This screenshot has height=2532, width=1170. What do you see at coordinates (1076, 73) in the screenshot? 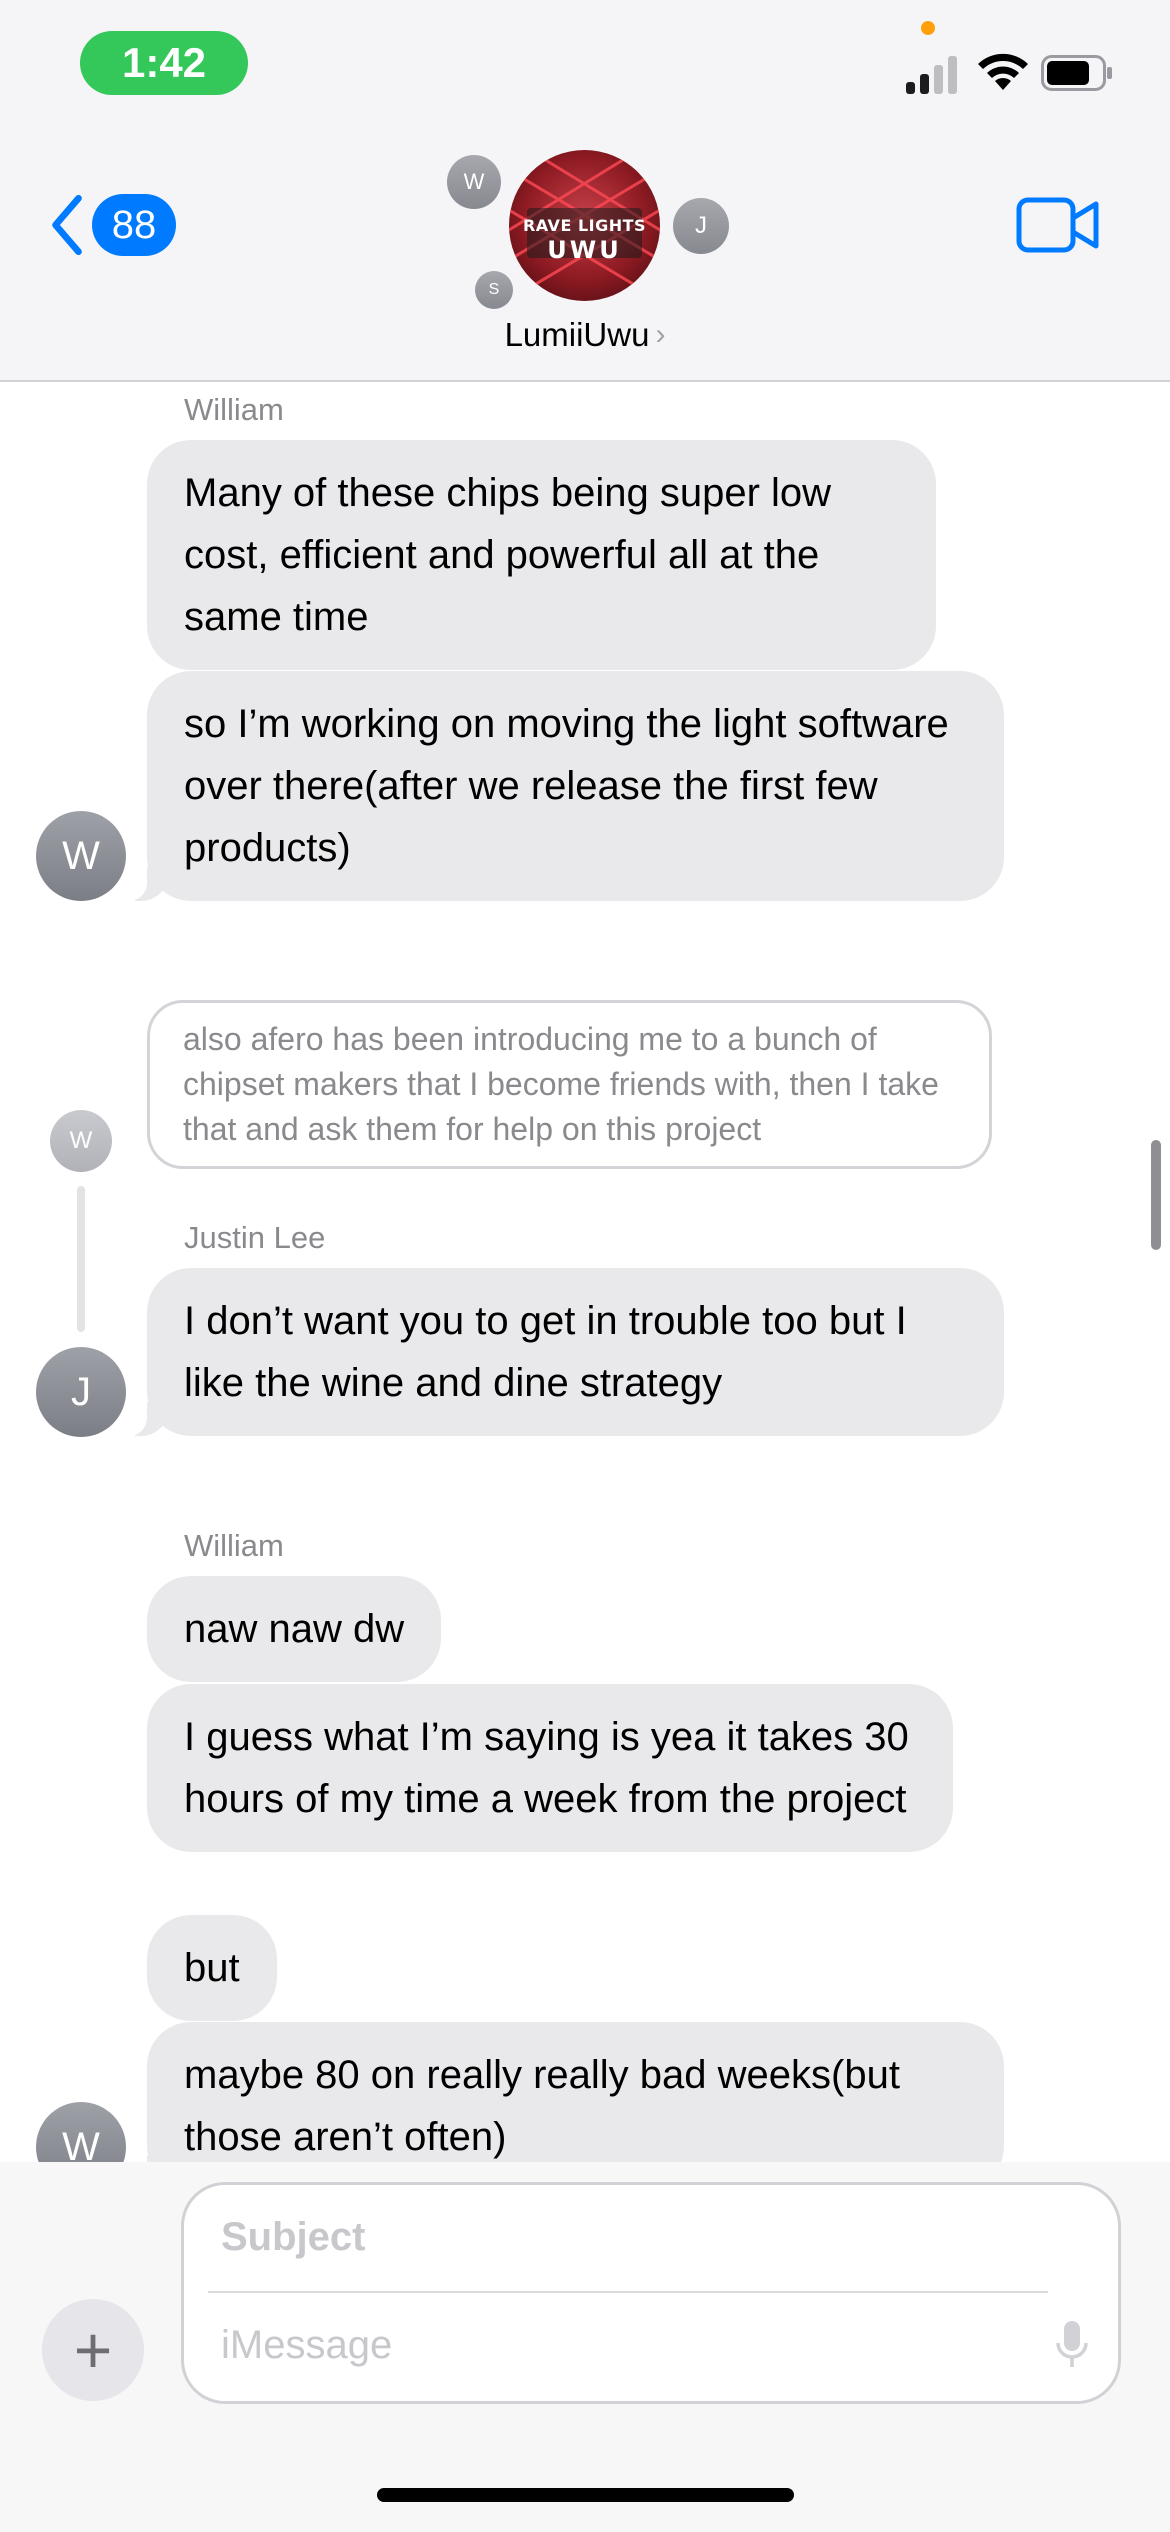
I see `battery-icon` at bounding box center [1076, 73].